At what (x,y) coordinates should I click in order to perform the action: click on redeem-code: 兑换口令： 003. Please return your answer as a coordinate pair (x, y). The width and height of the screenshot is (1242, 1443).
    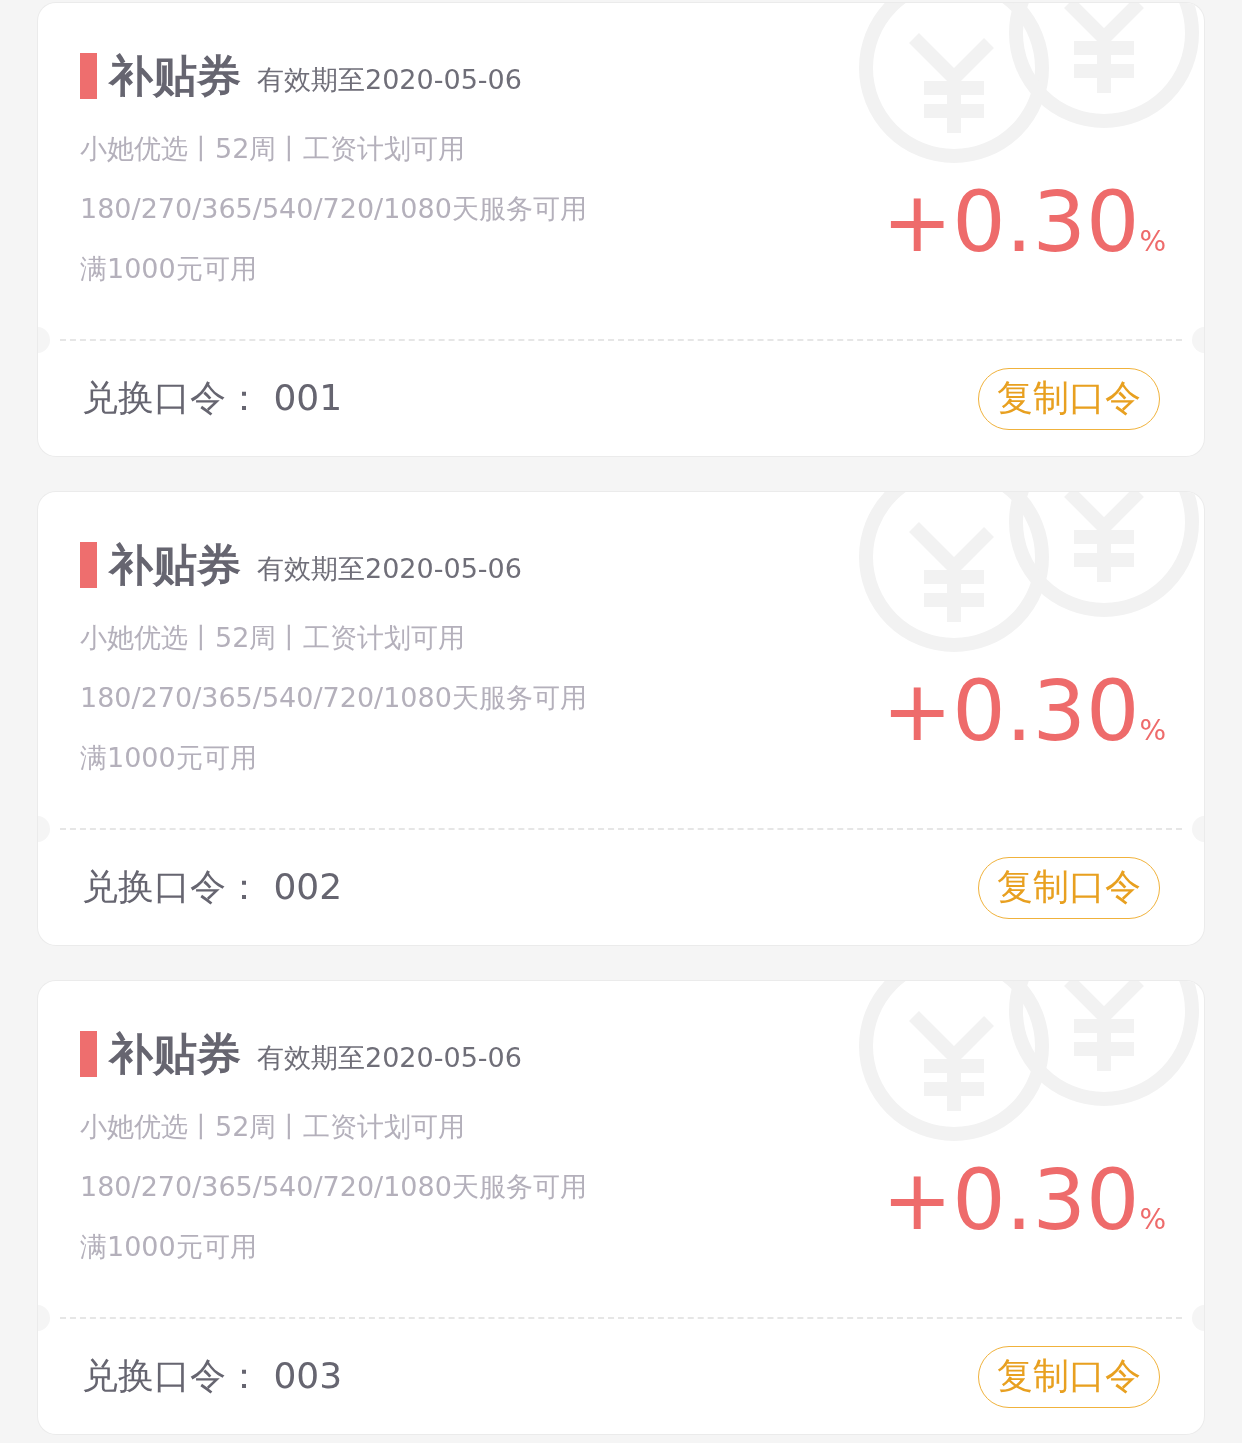
    Looking at the image, I should click on (212, 1376).